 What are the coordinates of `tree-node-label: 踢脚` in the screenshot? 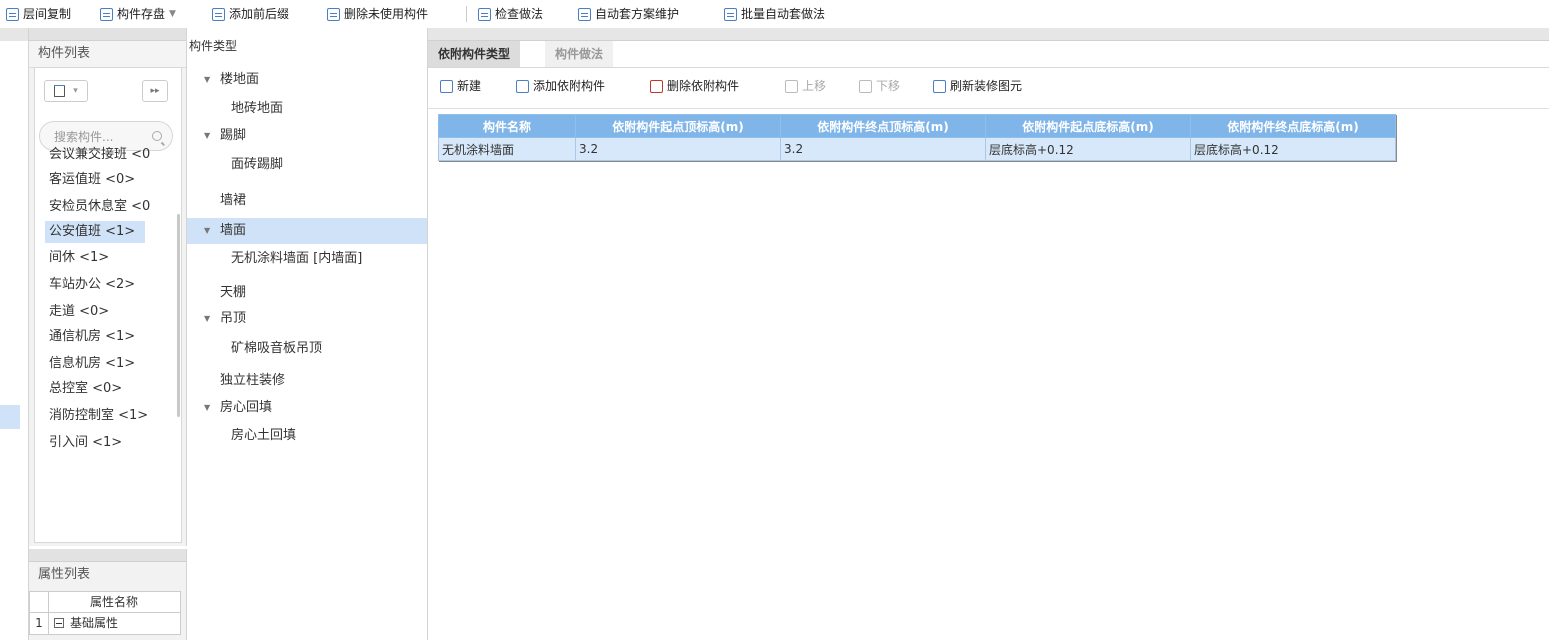 It's located at (233, 135).